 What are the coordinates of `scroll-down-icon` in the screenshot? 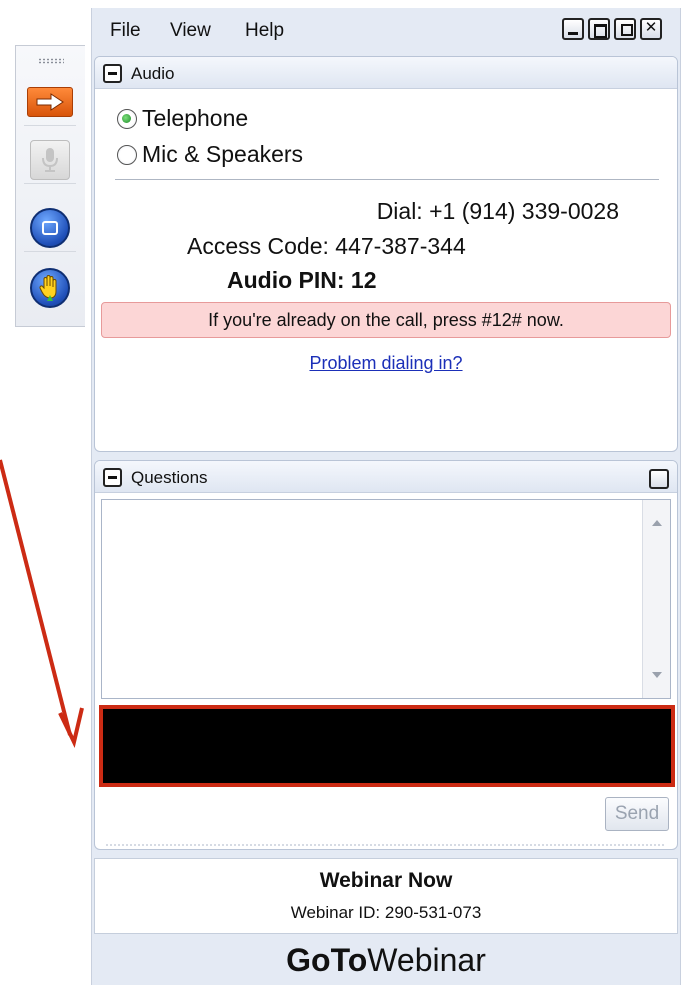 It's located at (657, 675).